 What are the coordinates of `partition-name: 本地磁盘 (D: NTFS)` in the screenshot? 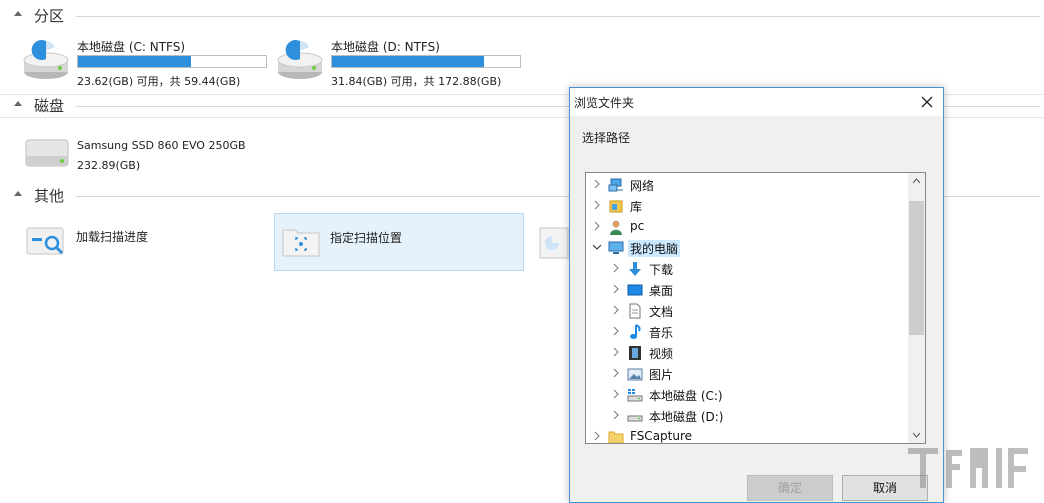 It's located at (385, 47).